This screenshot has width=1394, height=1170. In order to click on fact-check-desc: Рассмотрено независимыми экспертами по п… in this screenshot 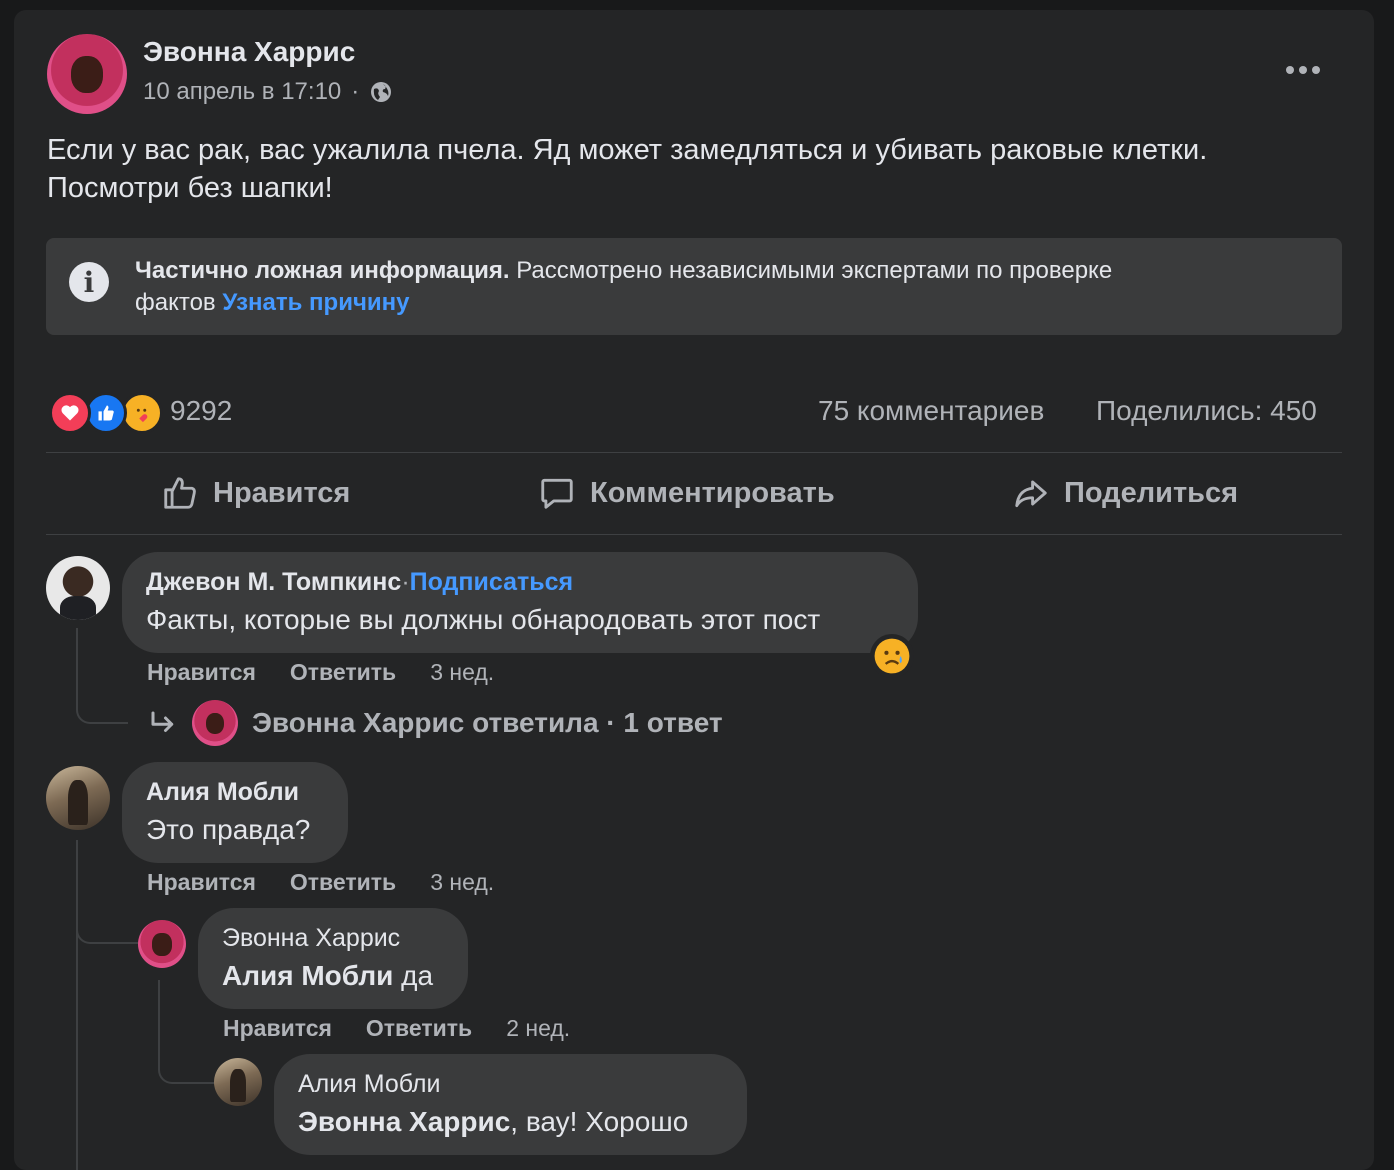, I will do `click(811, 270)`.